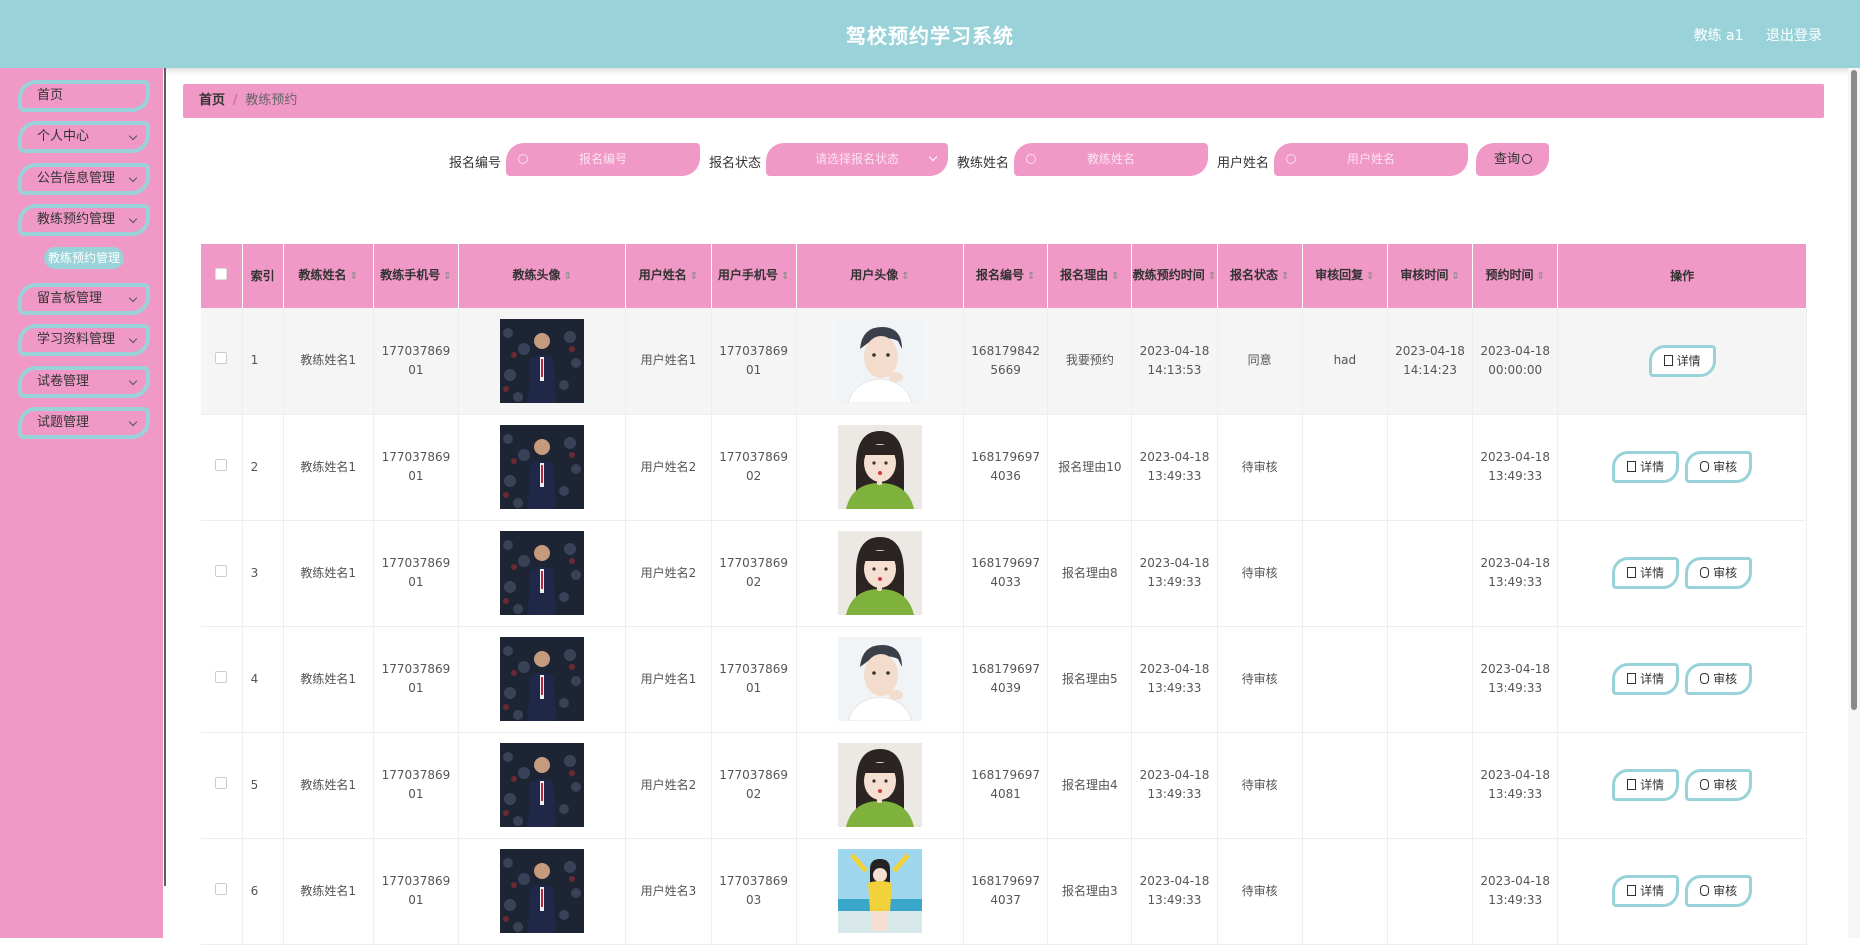 The image size is (1860, 945). Describe the element at coordinates (1512, 159) in the screenshot. I see `query-button: 查询` at that location.